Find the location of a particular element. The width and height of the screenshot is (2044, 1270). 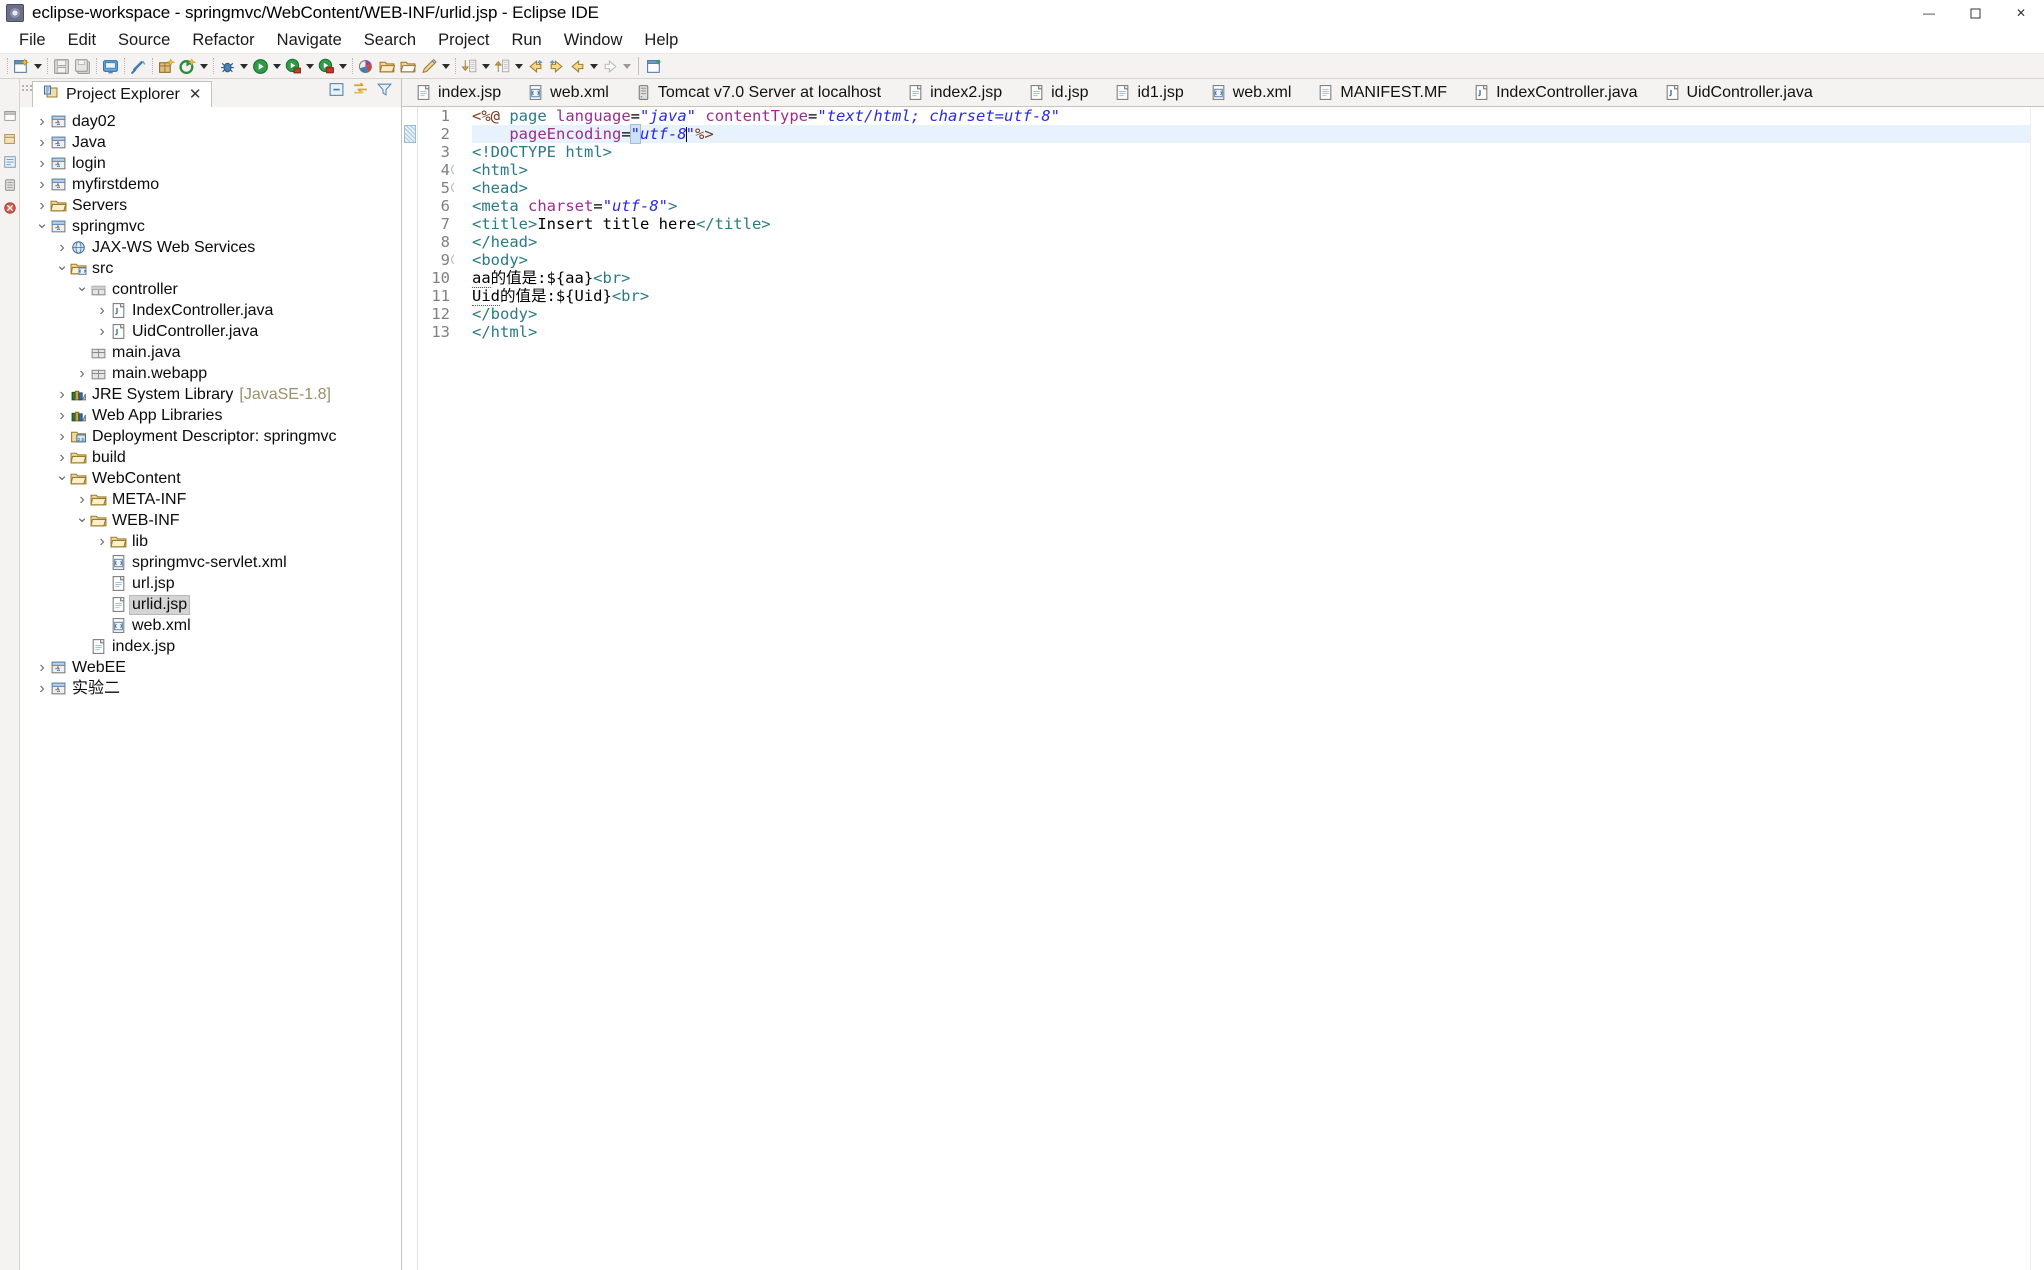

tree-item: › Java is located at coordinates (210, 142).